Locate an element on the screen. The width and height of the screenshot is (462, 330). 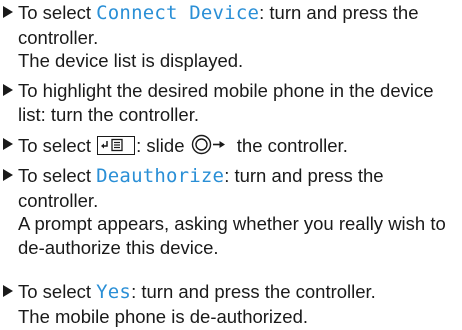
menu-item-deauthorize: Deauthorize is located at coordinates (160, 176).